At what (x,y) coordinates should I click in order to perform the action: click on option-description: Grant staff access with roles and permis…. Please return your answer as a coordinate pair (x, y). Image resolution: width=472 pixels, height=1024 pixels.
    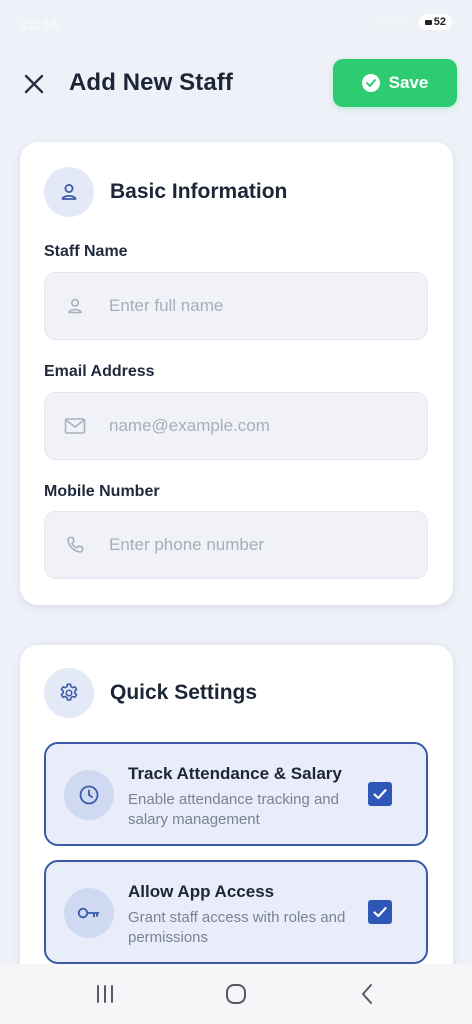
    Looking at the image, I should click on (237, 927).